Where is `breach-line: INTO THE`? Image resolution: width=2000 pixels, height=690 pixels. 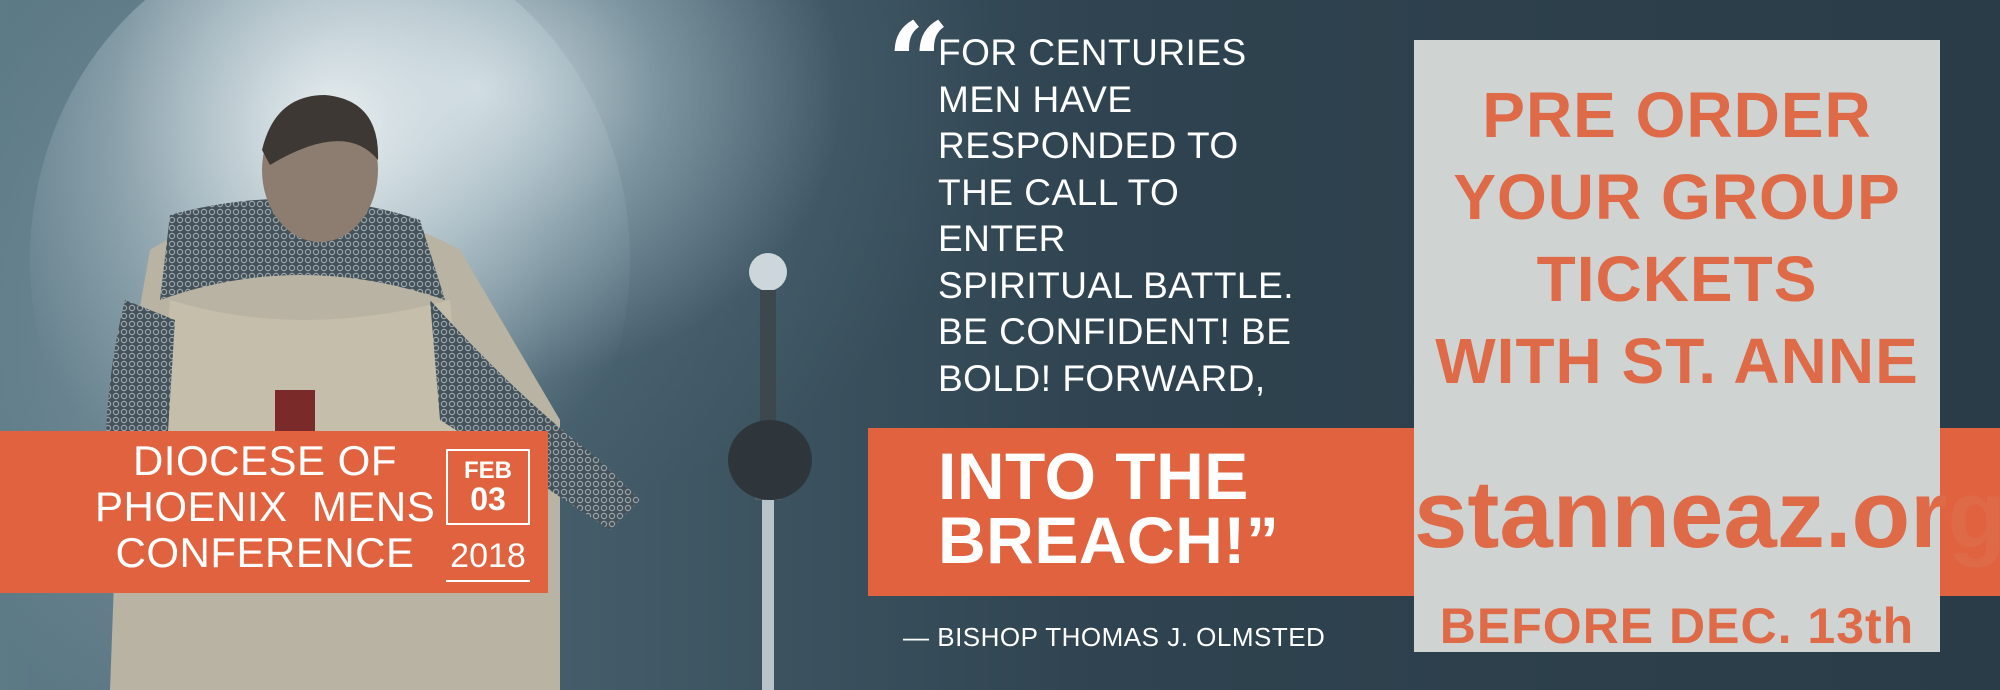 breach-line: INTO THE is located at coordinates (1093, 476).